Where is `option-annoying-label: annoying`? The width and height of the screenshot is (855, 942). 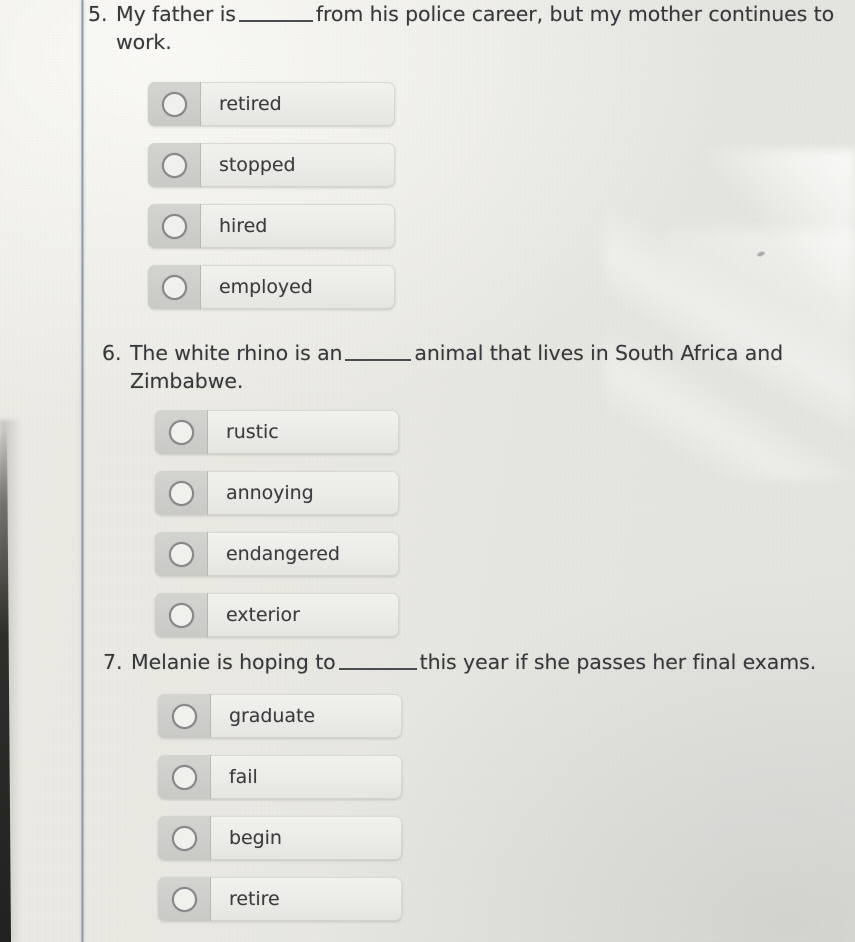 option-annoying-label: annoying is located at coordinates (270, 493).